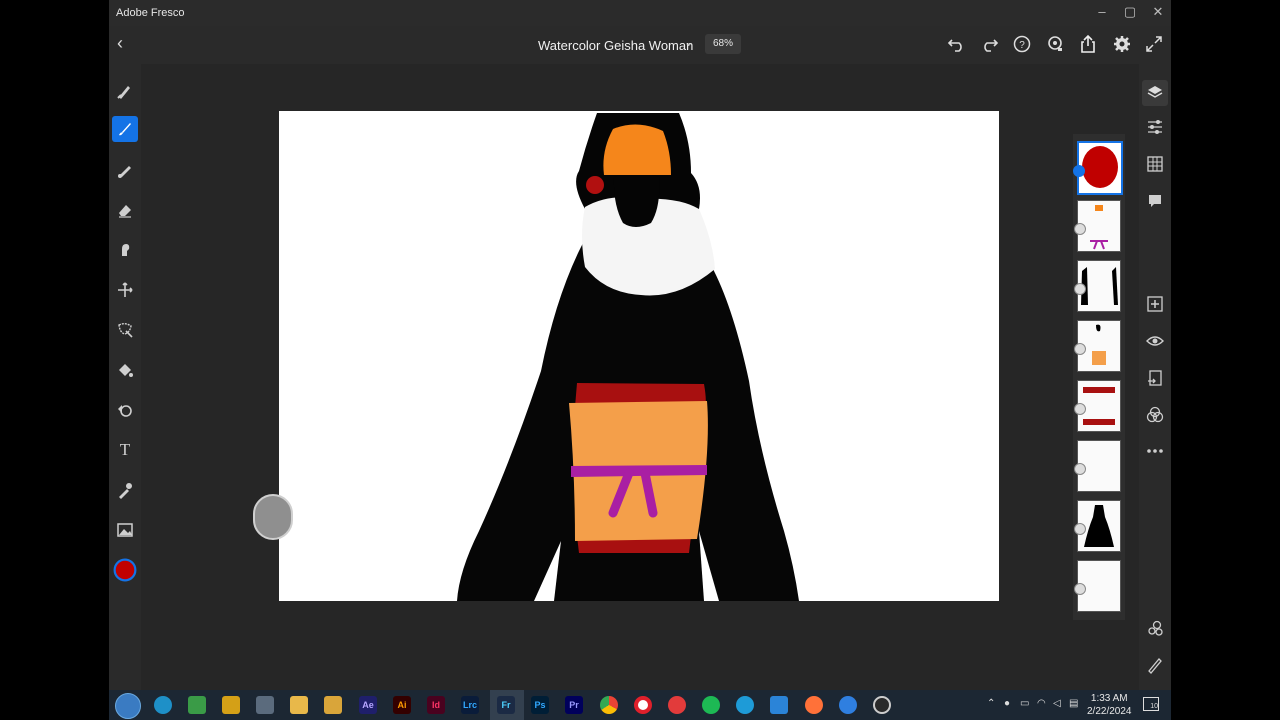 Image resolution: width=1280 pixels, height=720 pixels. I want to click on fill-icon, so click(125, 370).